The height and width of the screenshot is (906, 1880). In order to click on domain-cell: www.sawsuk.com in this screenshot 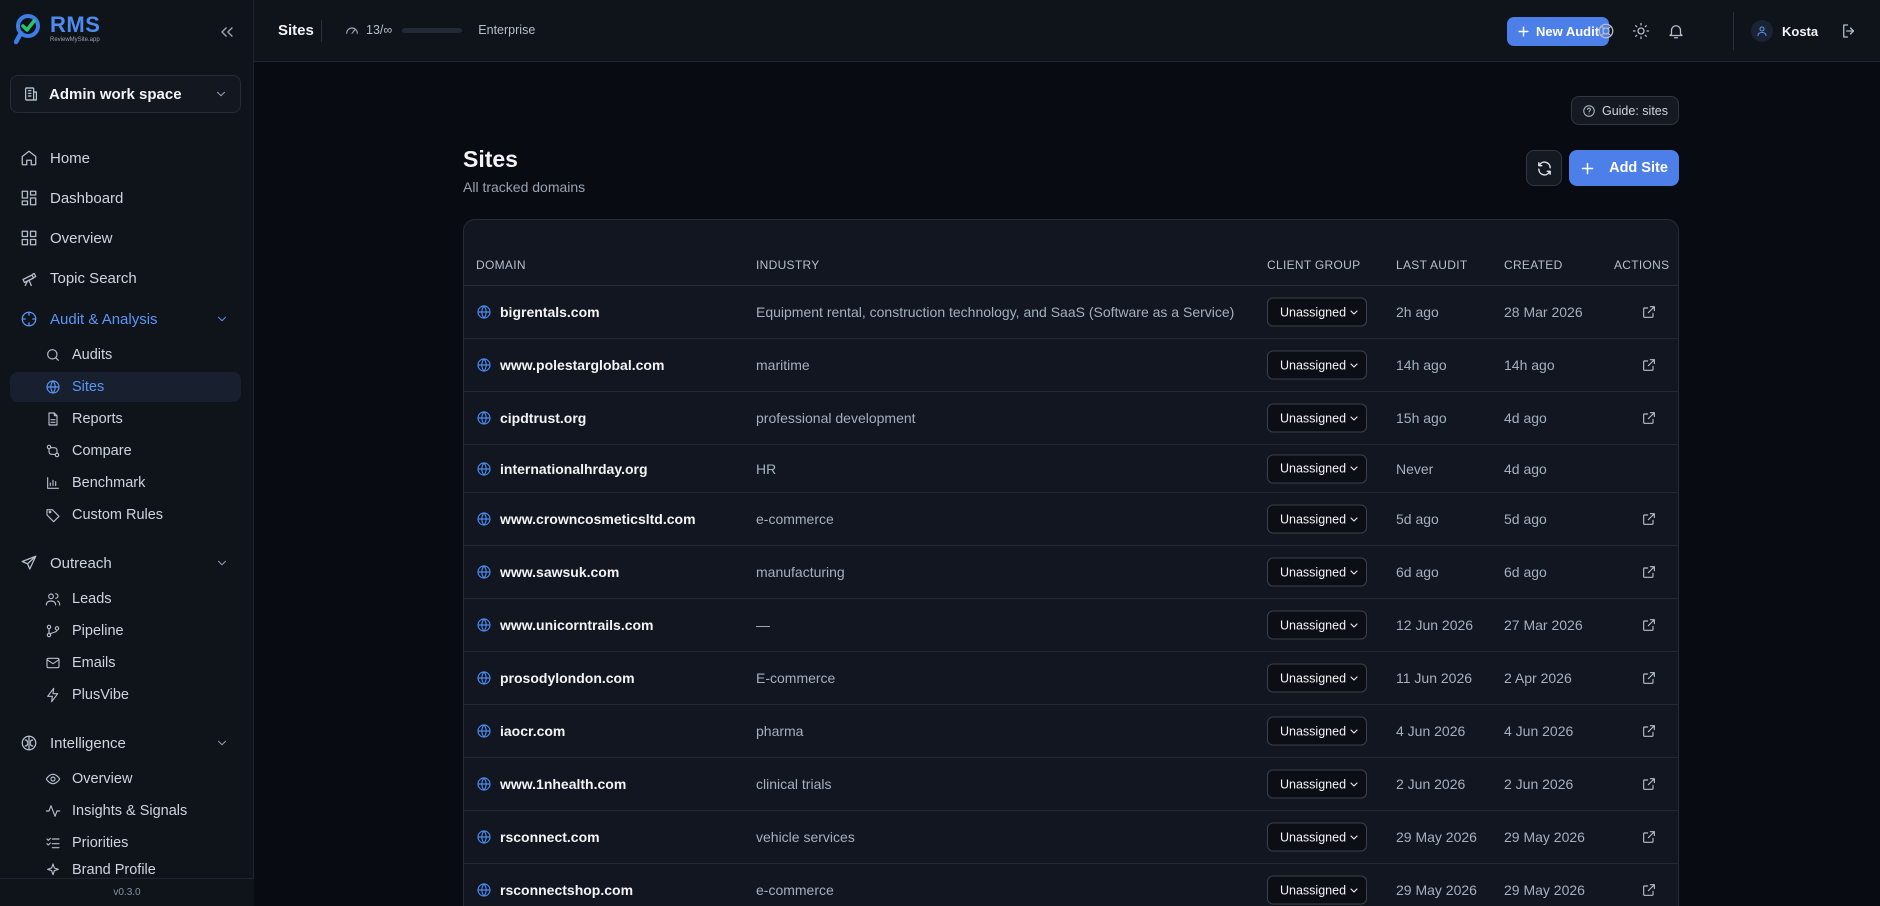, I will do `click(547, 572)`.